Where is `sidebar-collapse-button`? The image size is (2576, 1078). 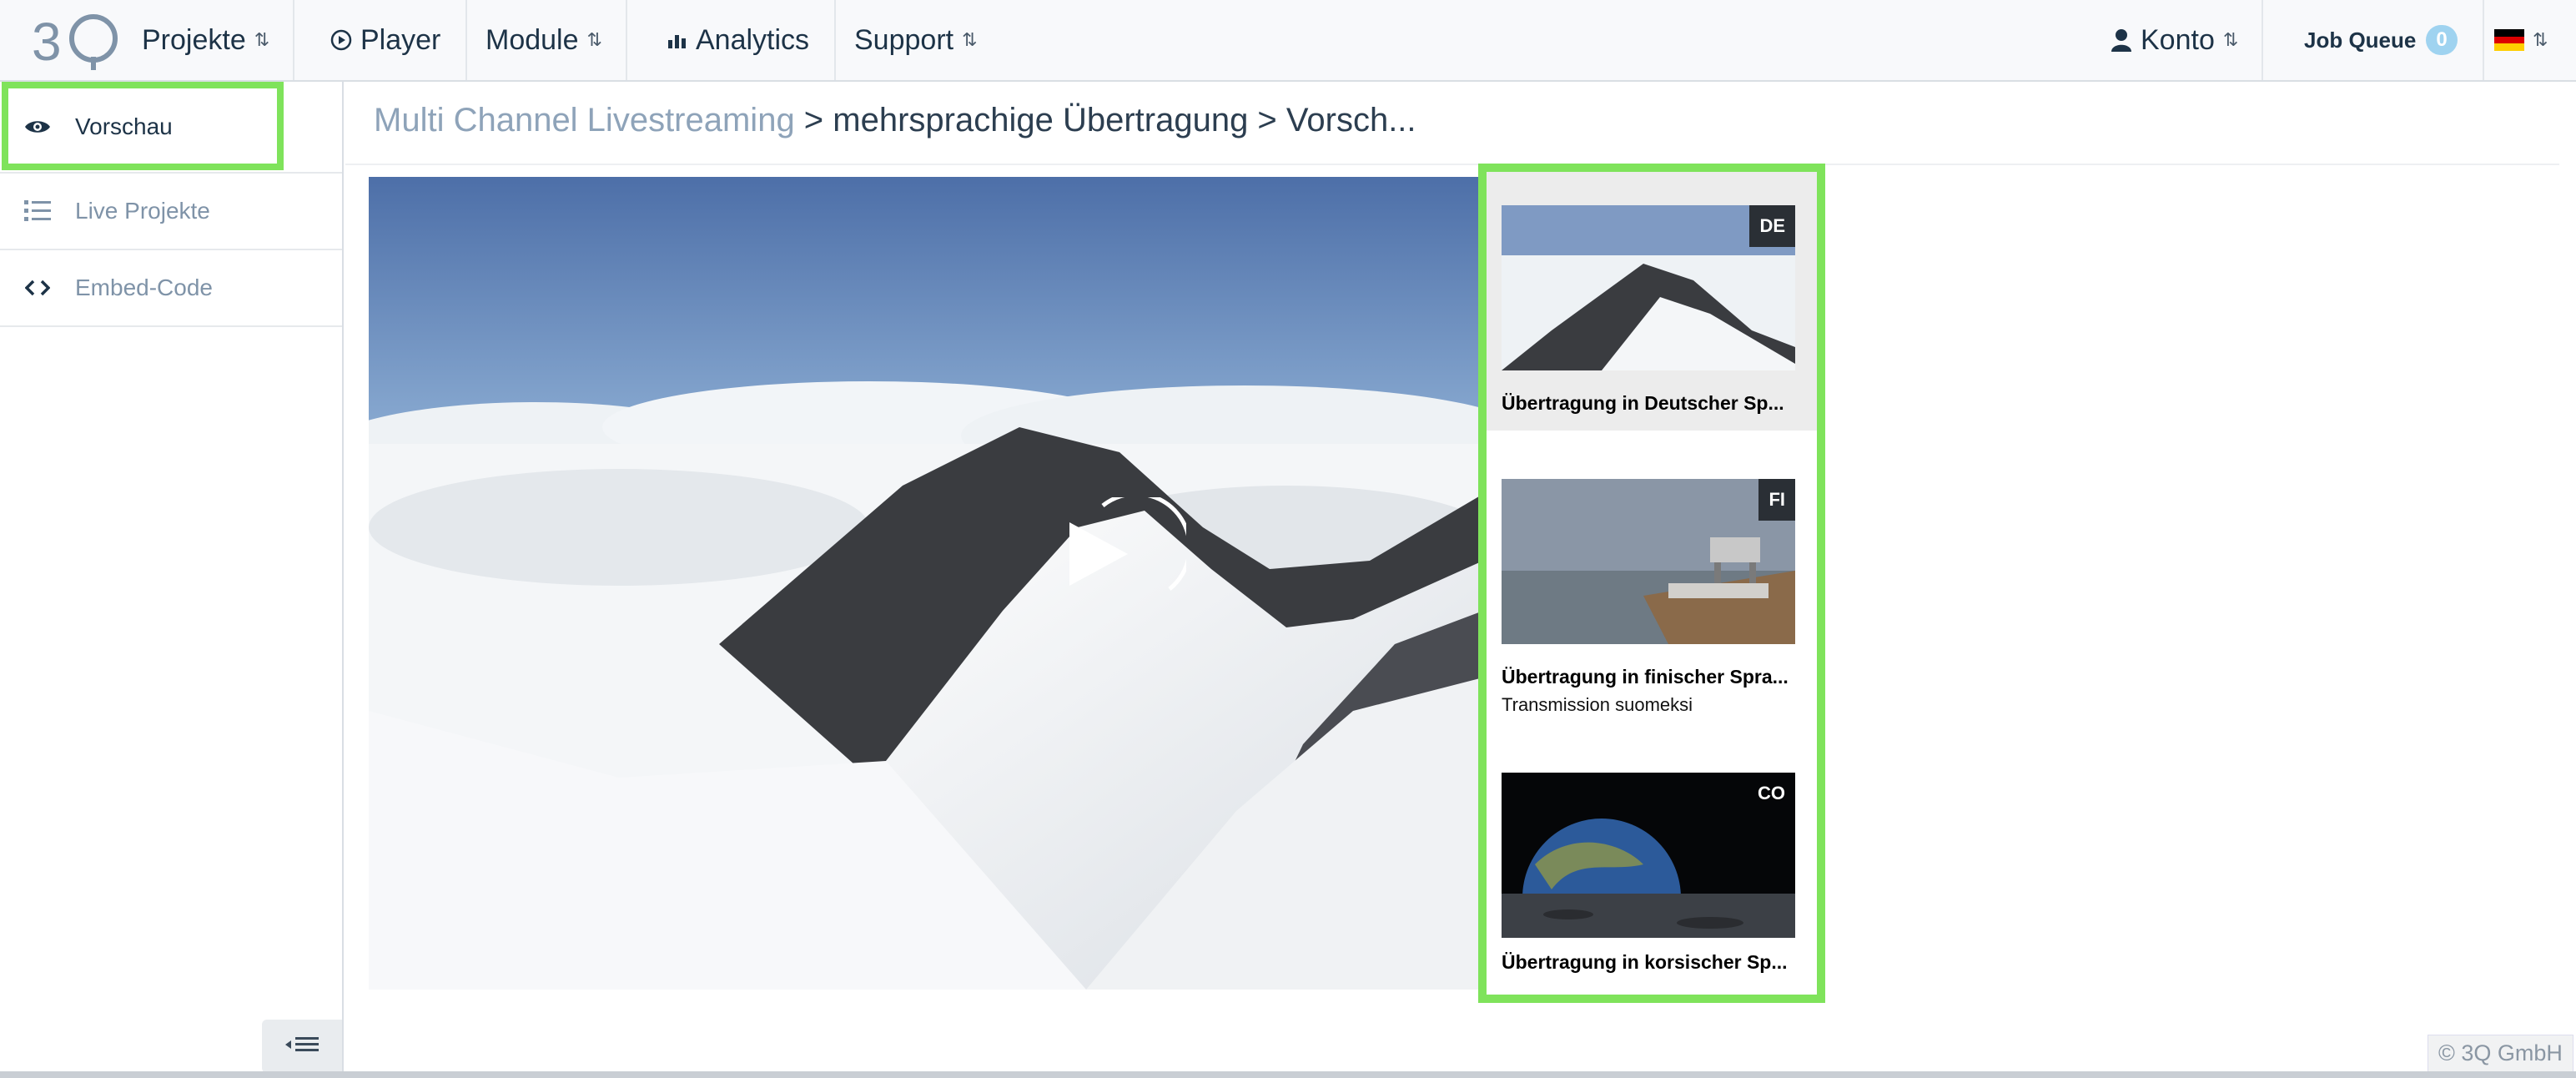 sidebar-collapse-button is located at coordinates (302, 1046).